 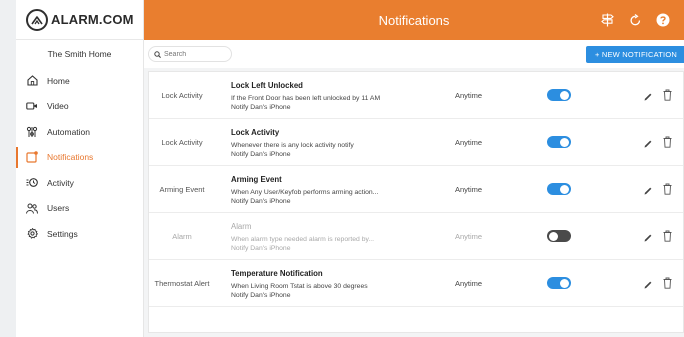 I want to click on search-box, so click(x=190, y=54).